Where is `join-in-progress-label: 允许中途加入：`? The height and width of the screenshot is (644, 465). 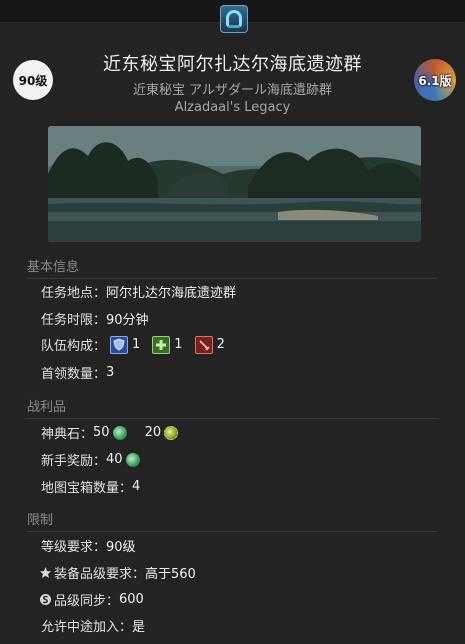
join-in-progress-label: 允许中途加入： is located at coordinates (87, 627).